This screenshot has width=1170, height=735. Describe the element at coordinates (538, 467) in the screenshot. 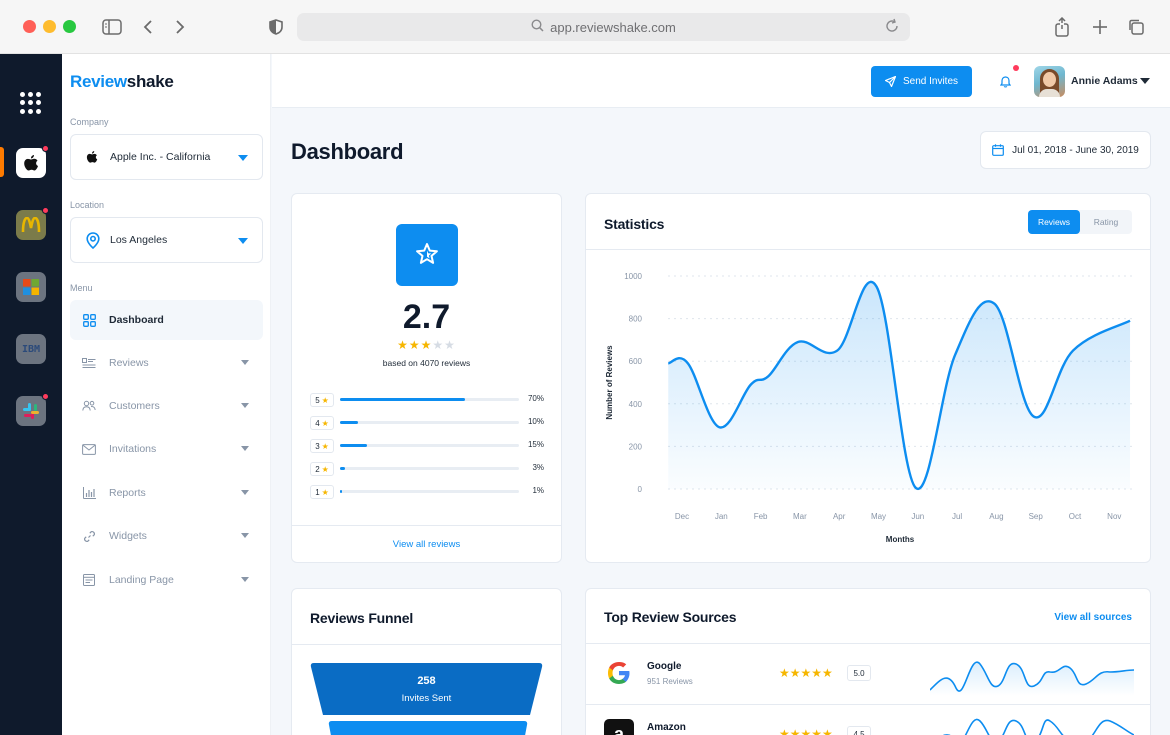

I see `rating-percent: 3%` at that location.